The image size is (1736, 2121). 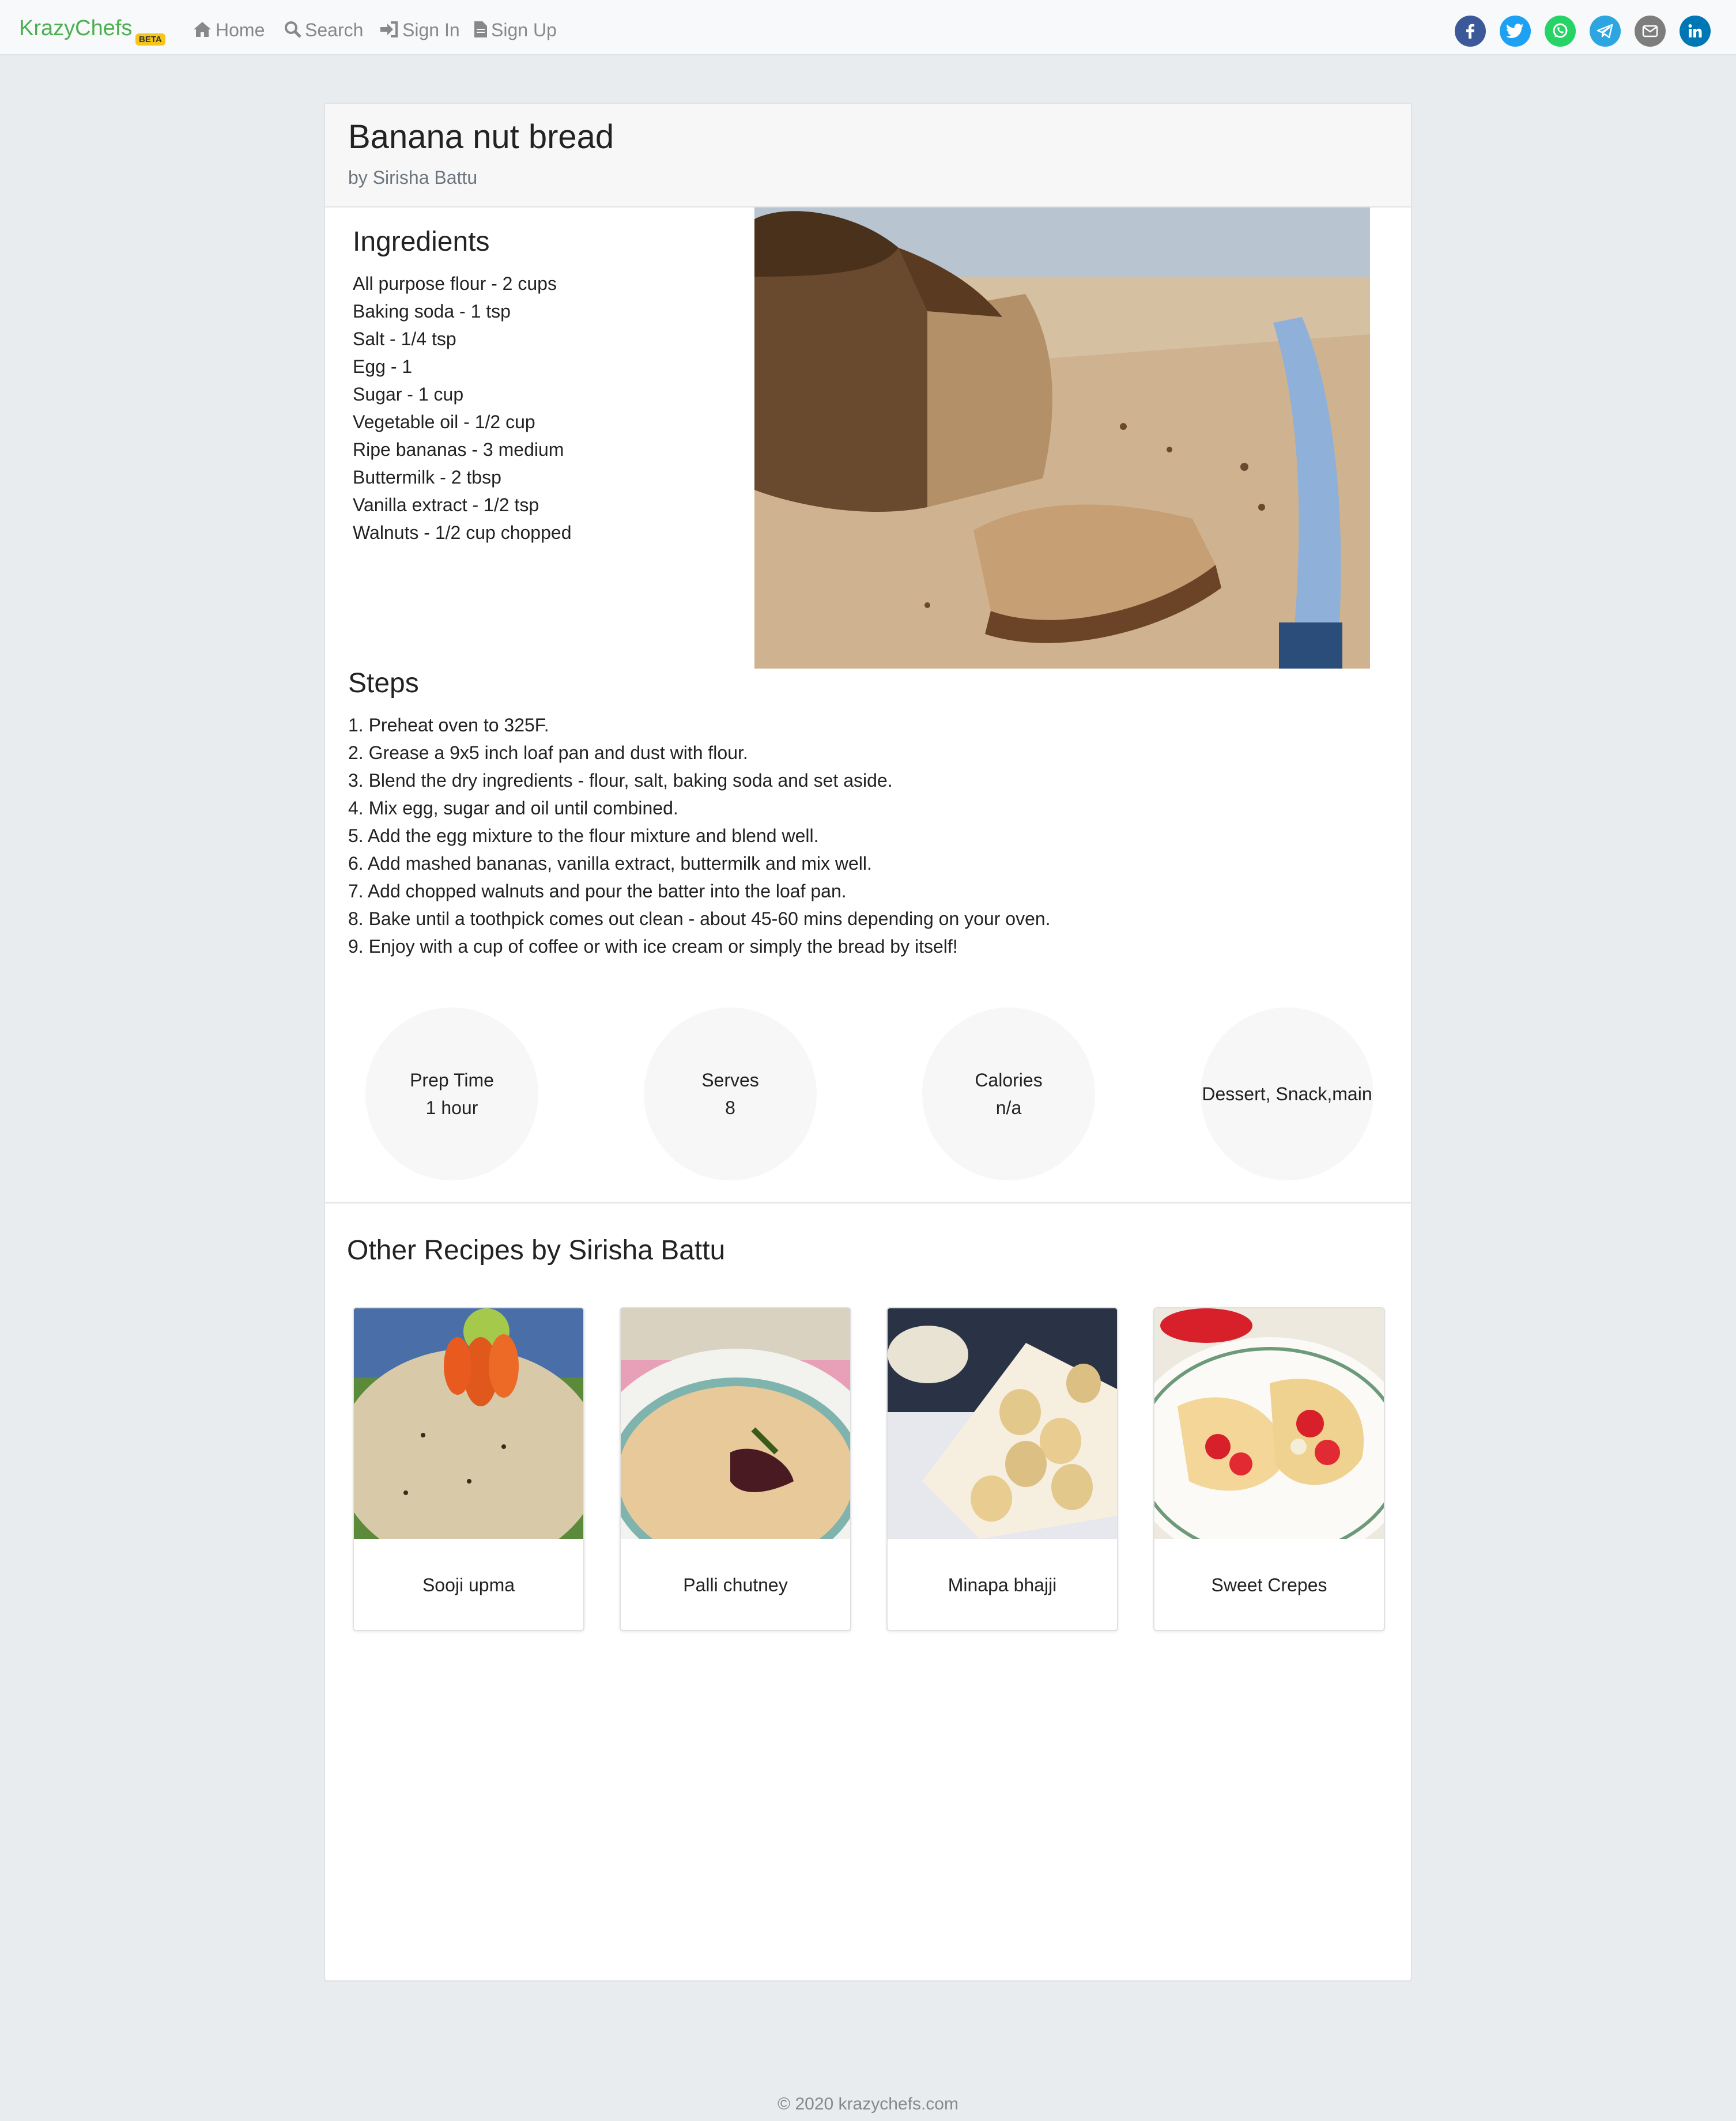 I want to click on step-item: 1. Preheat oven to 325F., so click(x=449, y=725).